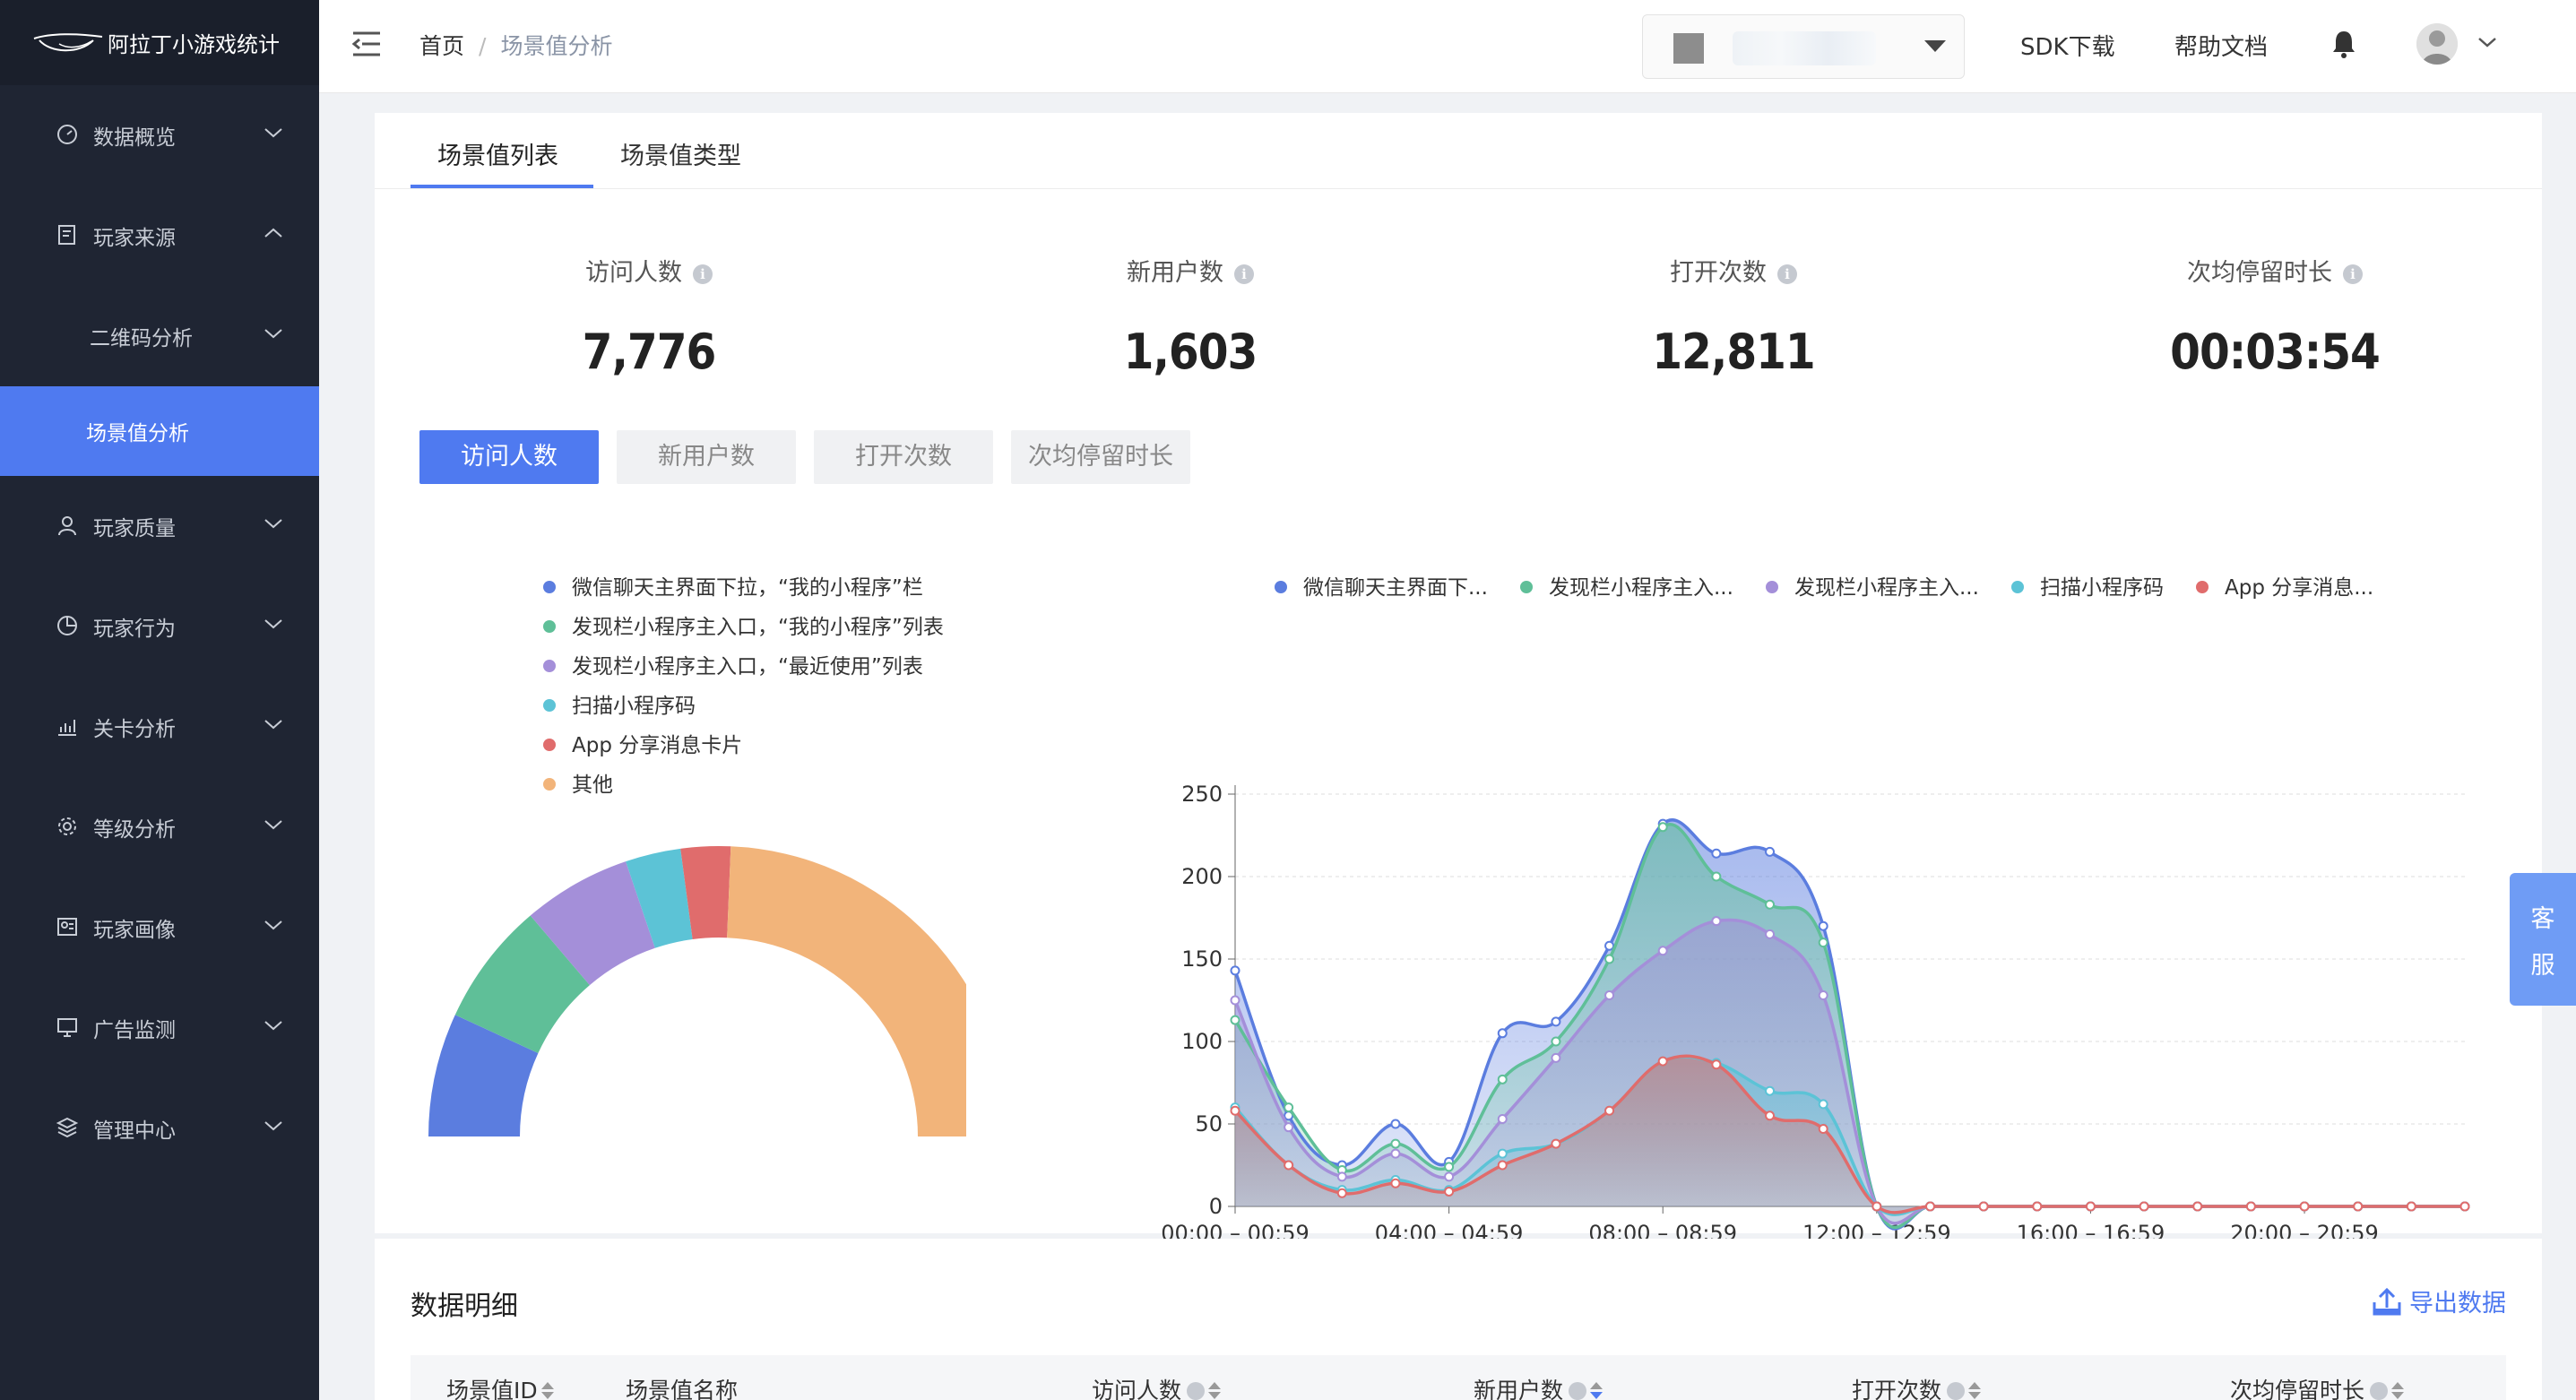  Describe the element at coordinates (497, 153) in the screenshot. I see `tab-scene-list: 场景值列表` at that location.